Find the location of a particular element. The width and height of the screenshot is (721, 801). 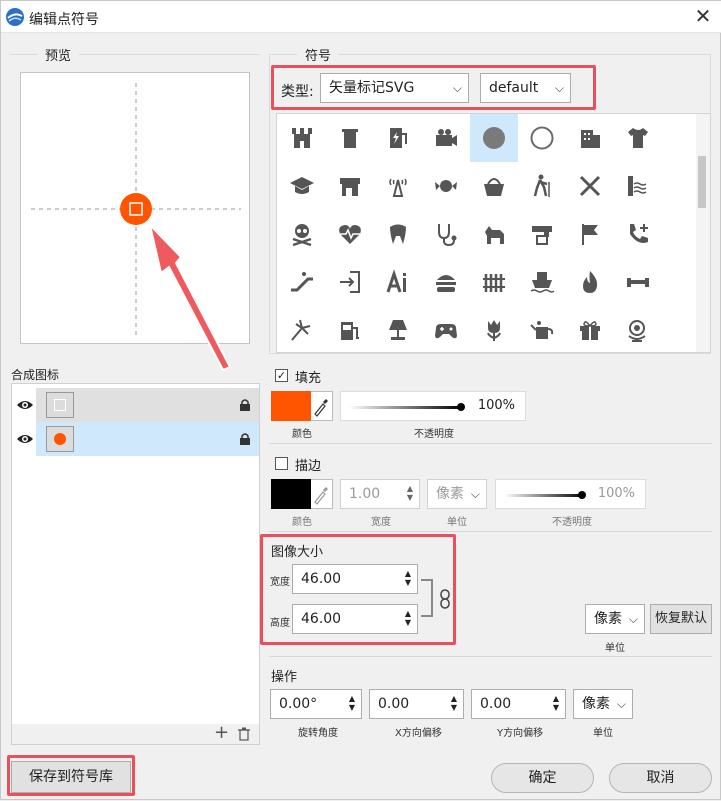

divider is located at coordinates (490, 531).